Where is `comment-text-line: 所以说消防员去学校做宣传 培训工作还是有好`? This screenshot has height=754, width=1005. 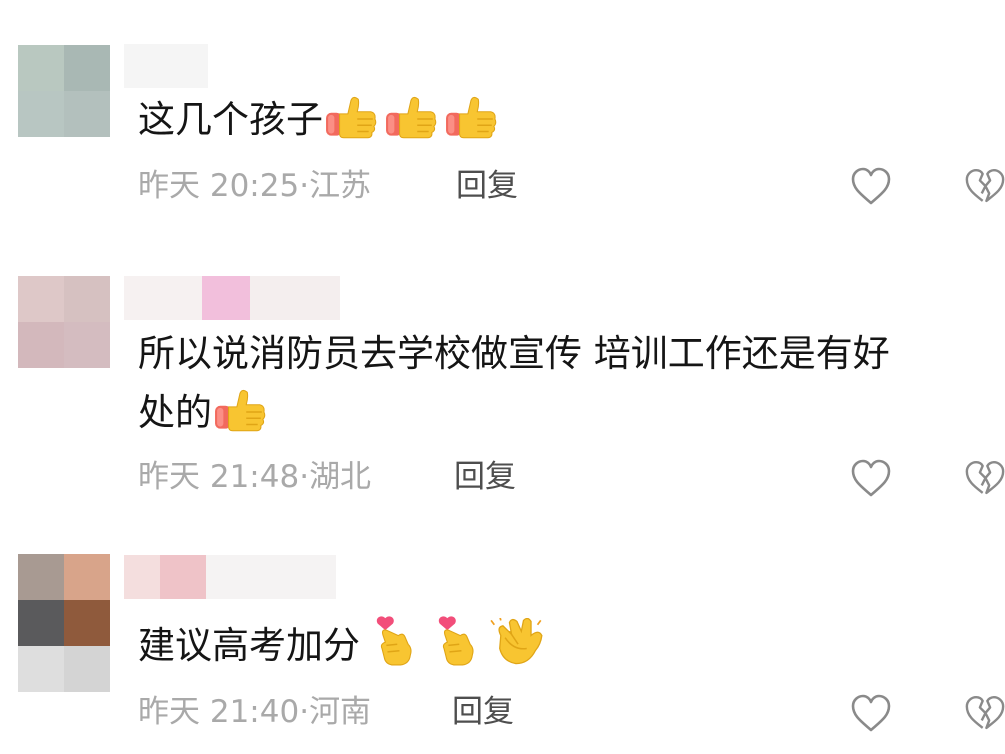 comment-text-line: 所以说消防员去学校做宣传 培训工作还是有好 is located at coordinates (514, 353).